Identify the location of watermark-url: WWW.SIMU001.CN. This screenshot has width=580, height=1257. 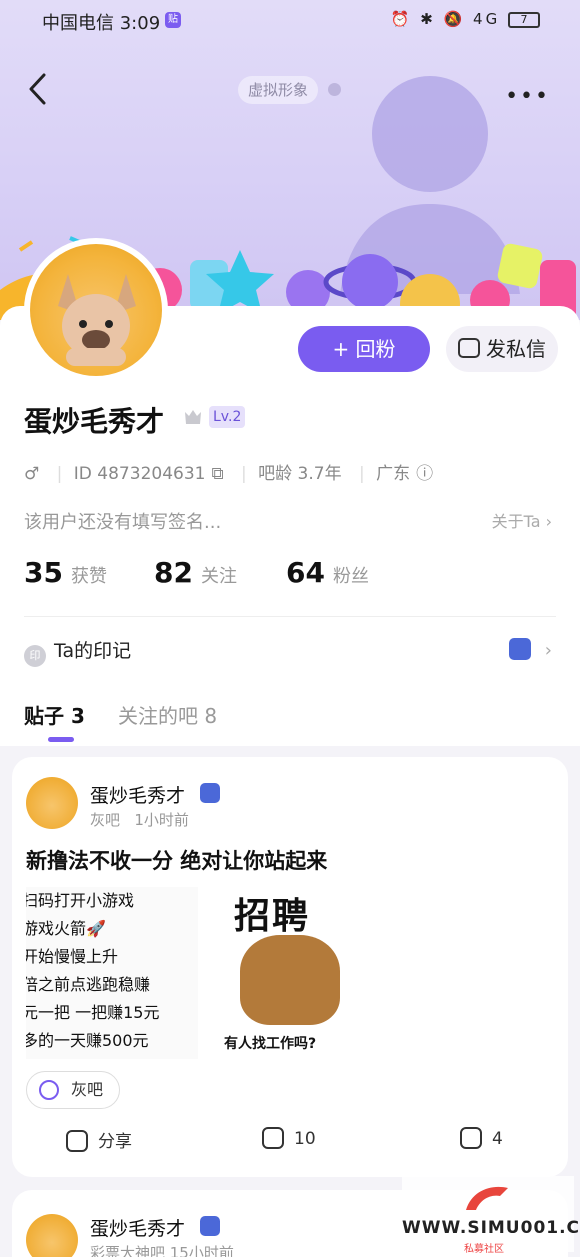
(491, 1228).